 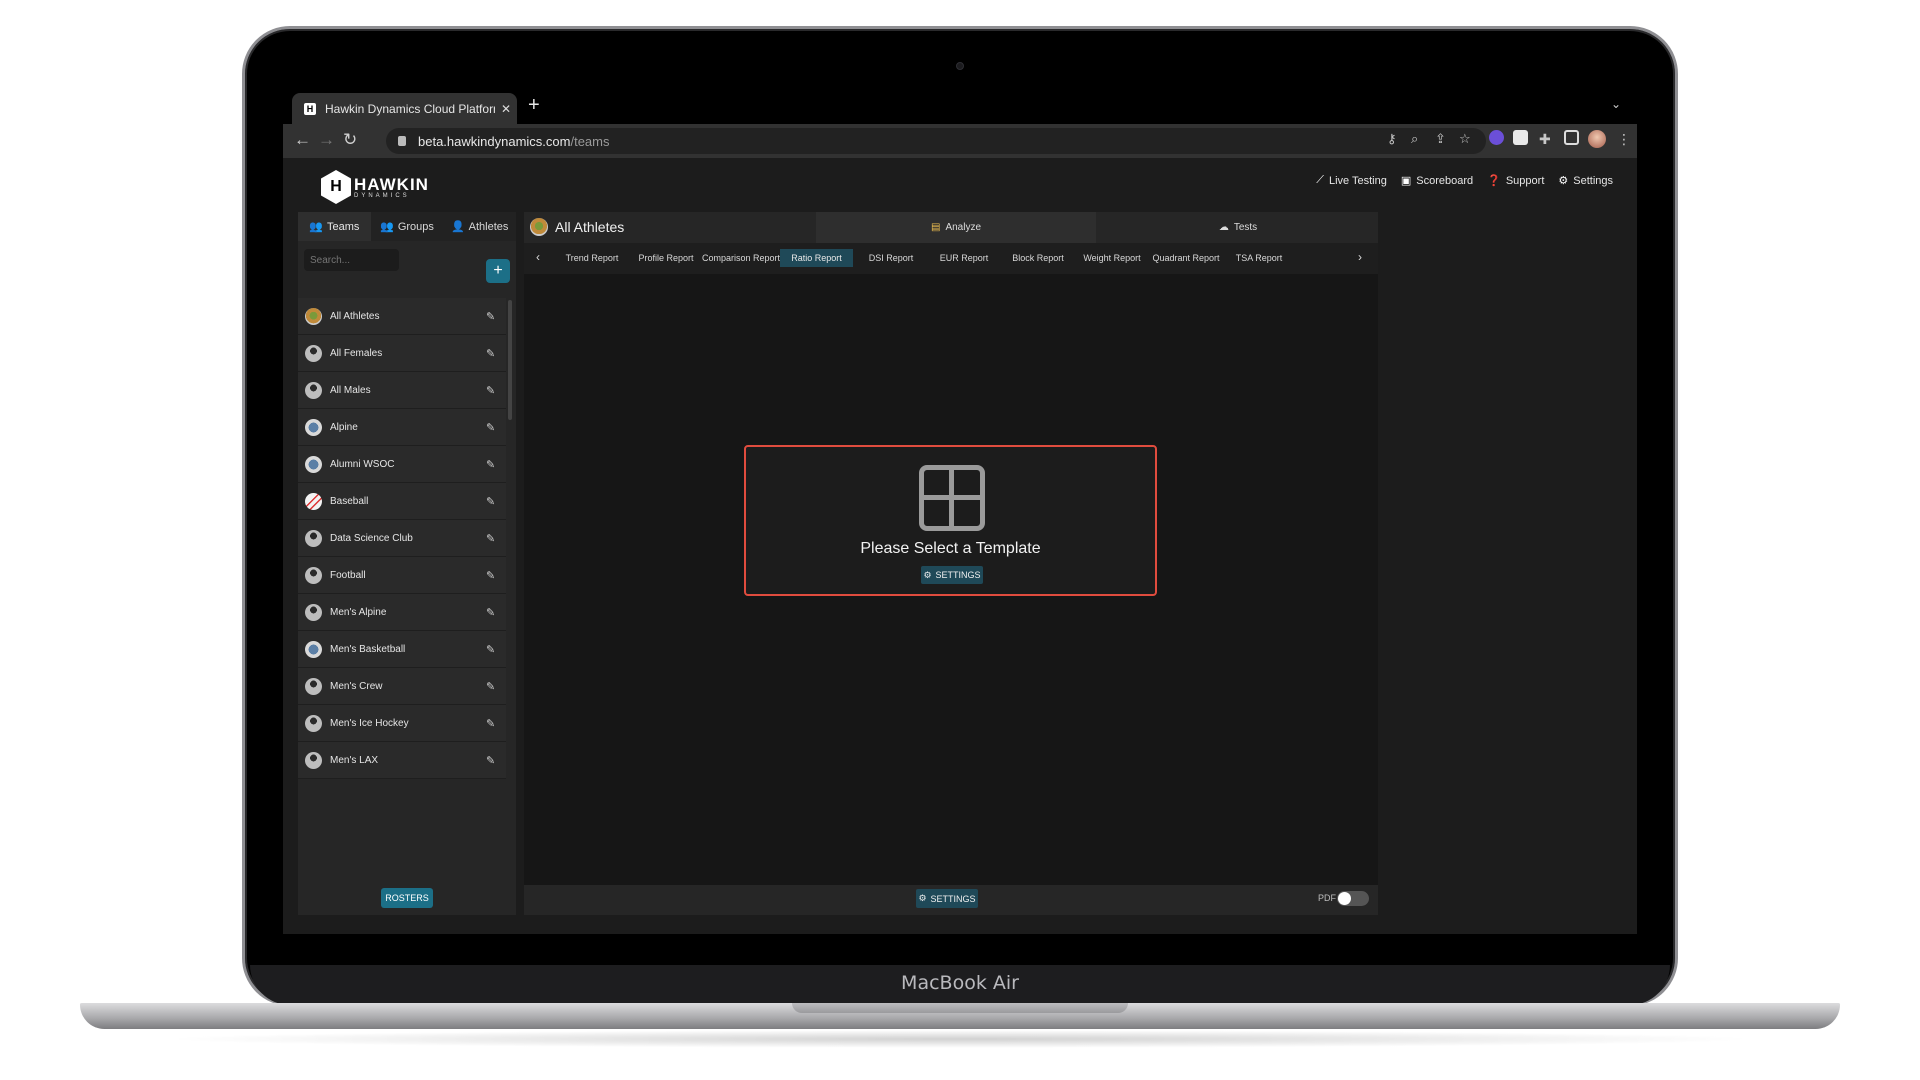 What do you see at coordinates (960, 983) in the screenshot?
I see `device-brand-label: MacBook Air` at bounding box center [960, 983].